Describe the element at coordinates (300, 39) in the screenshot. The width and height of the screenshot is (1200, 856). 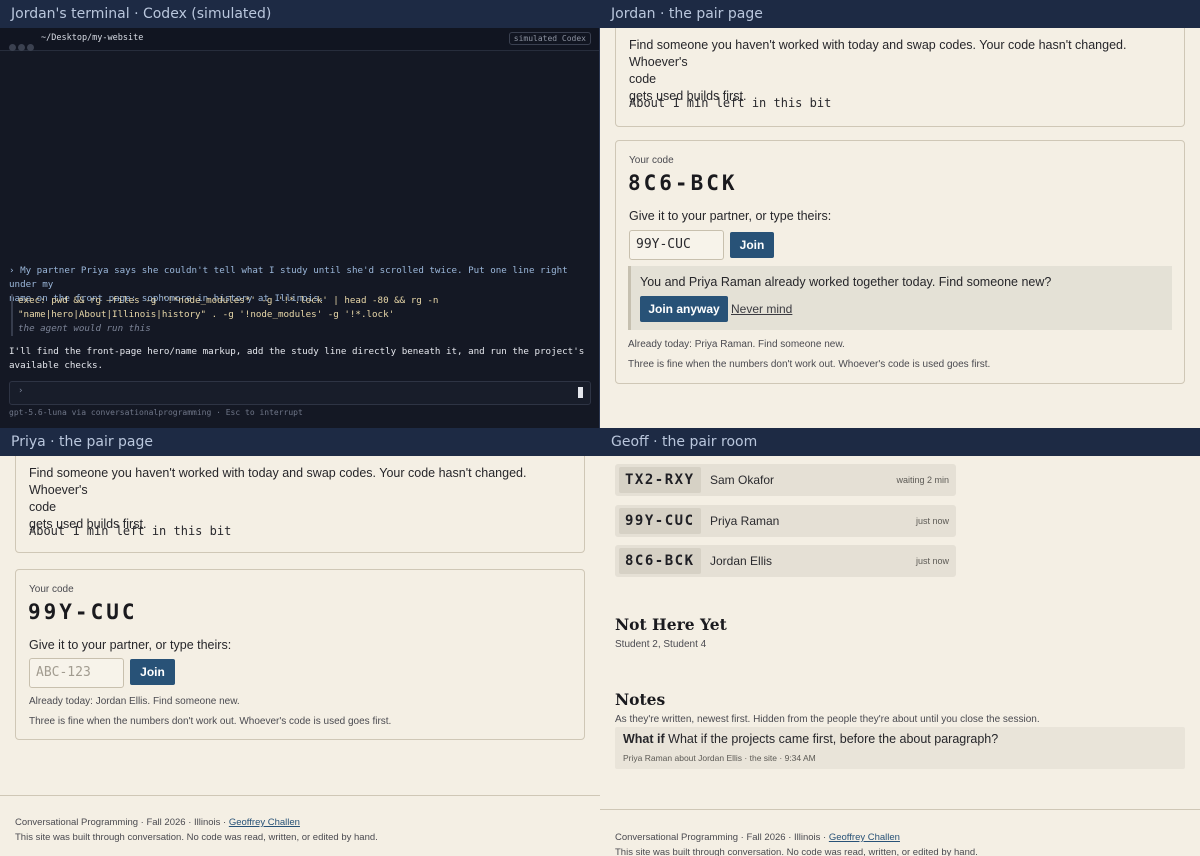
I see `terminal-header: ~/Desktop/my-website simulated Codex` at that location.